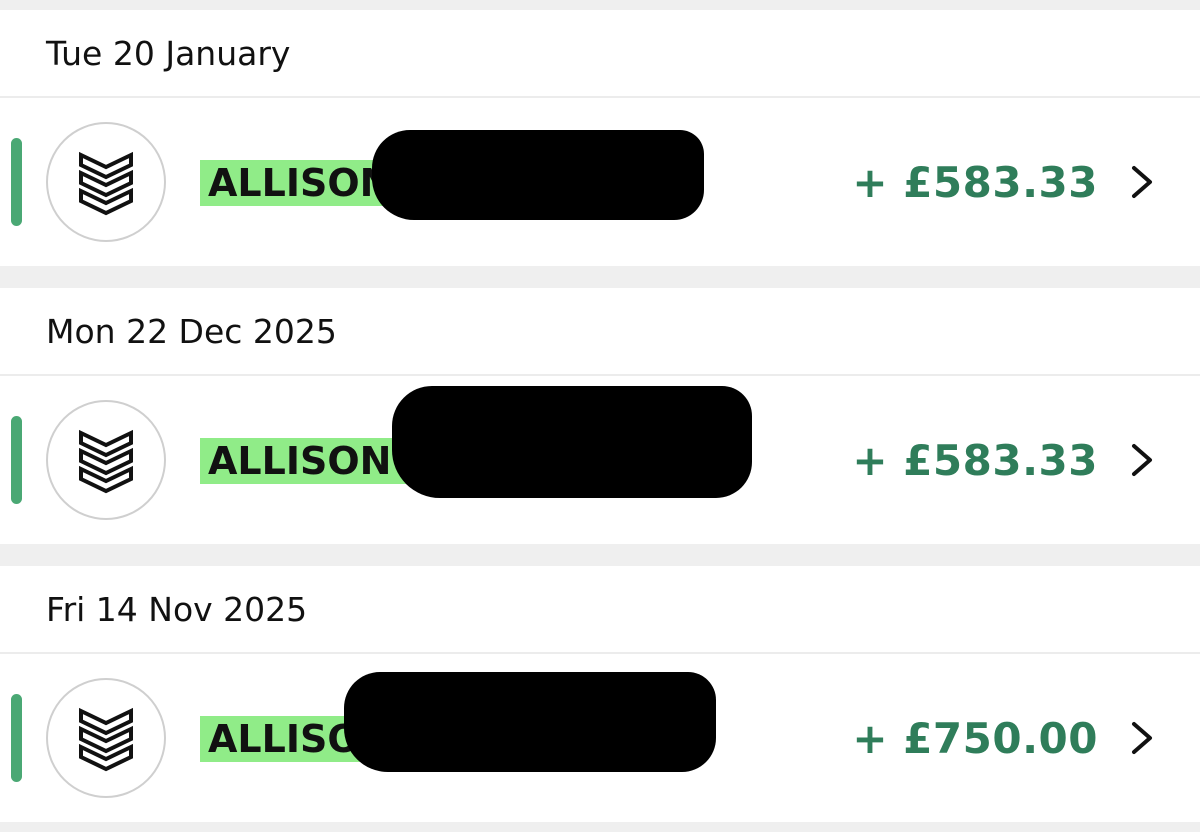 The height and width of the screenshot is (832, 1200). I want to click on payee-label: ALLISO, so click(284, 739).